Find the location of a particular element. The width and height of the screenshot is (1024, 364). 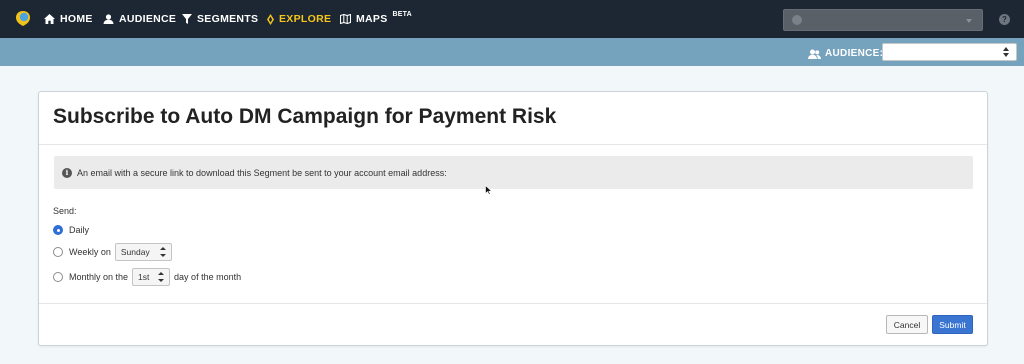

audience-label: AUDIENCE: is located at coordinates (845, 53).